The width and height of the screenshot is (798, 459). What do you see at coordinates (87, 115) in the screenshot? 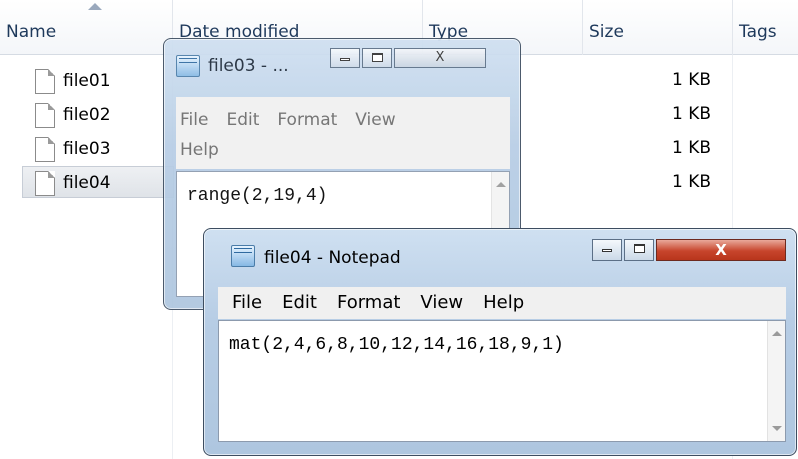
I see `file-name: file02` at bounding box center [87, 115].